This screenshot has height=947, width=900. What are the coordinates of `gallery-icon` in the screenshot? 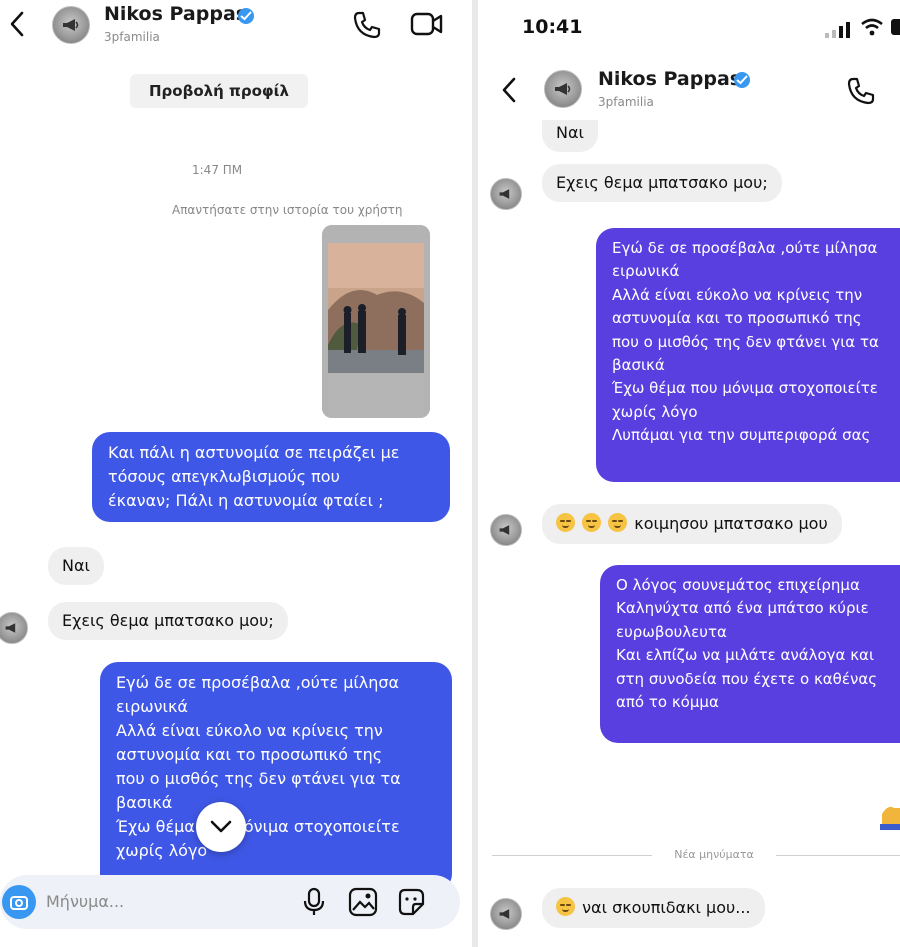 It's located at (363, 902).